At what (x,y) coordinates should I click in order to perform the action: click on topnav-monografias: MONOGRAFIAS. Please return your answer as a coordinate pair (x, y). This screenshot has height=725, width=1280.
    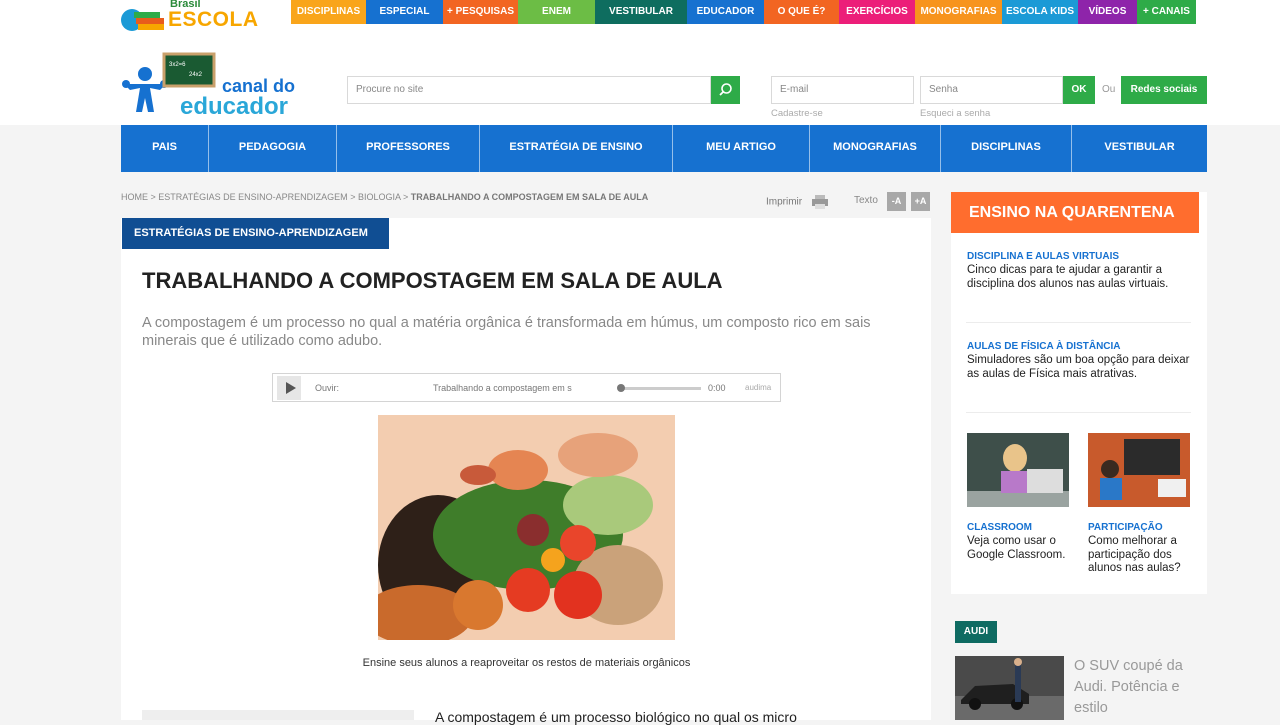
    Looking at the image, I should click on (958, 12).